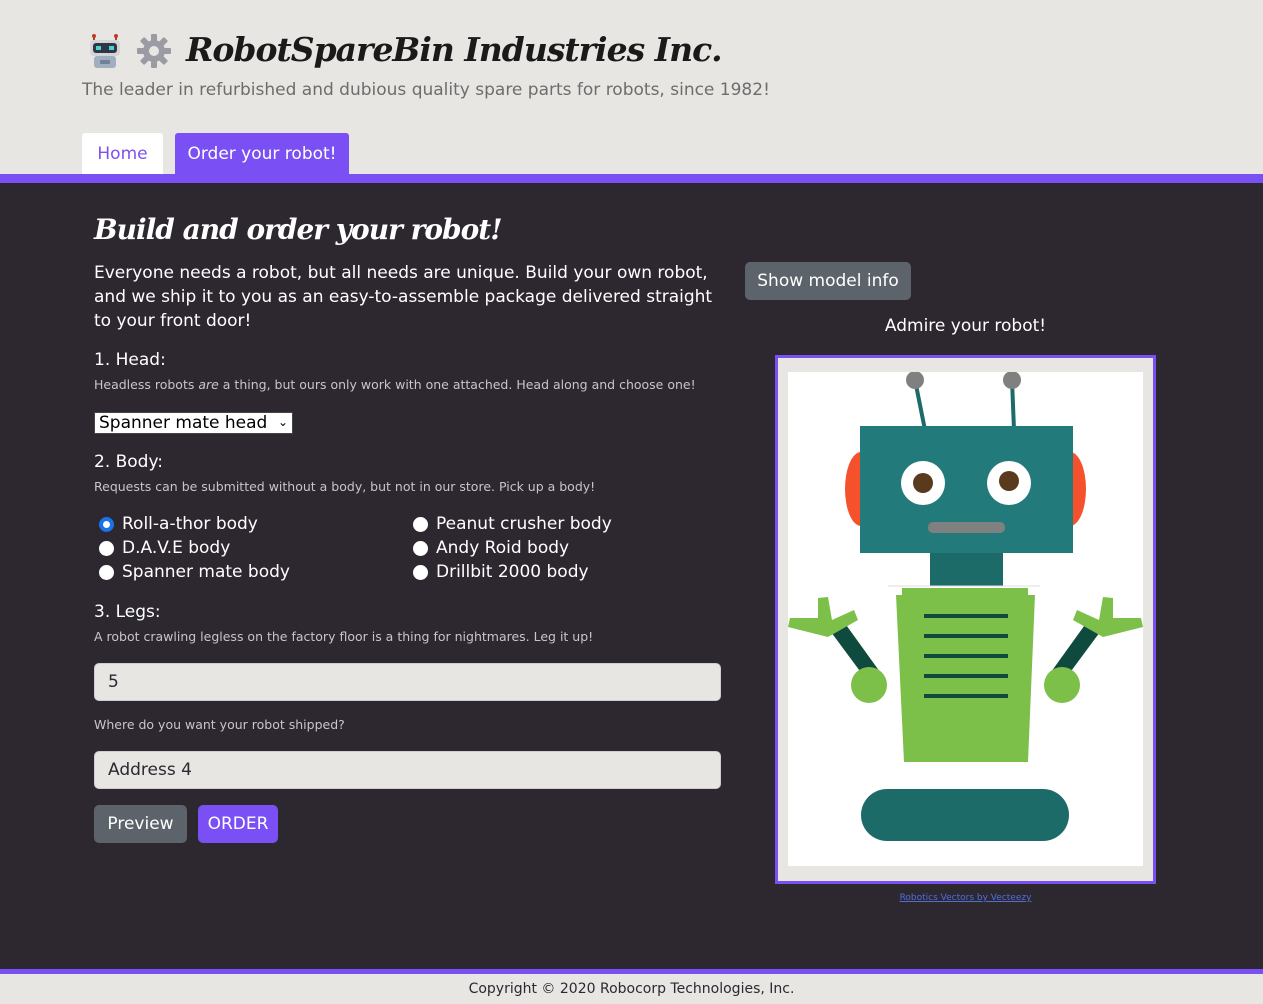  I want to click on head-select: Spanner mate head ⌄, so click(193, 423).